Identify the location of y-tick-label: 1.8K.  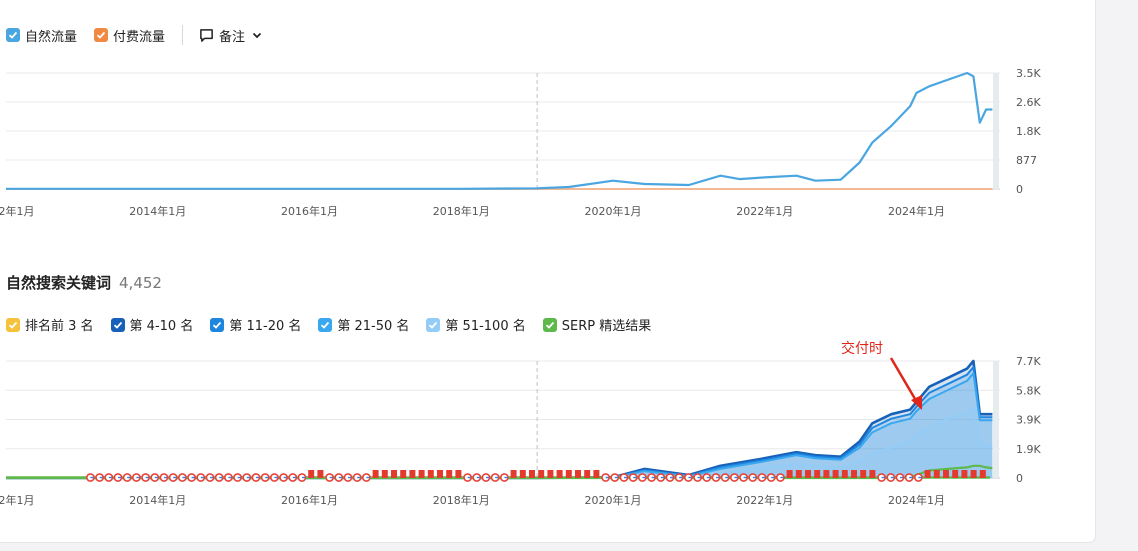
(1028, 131).